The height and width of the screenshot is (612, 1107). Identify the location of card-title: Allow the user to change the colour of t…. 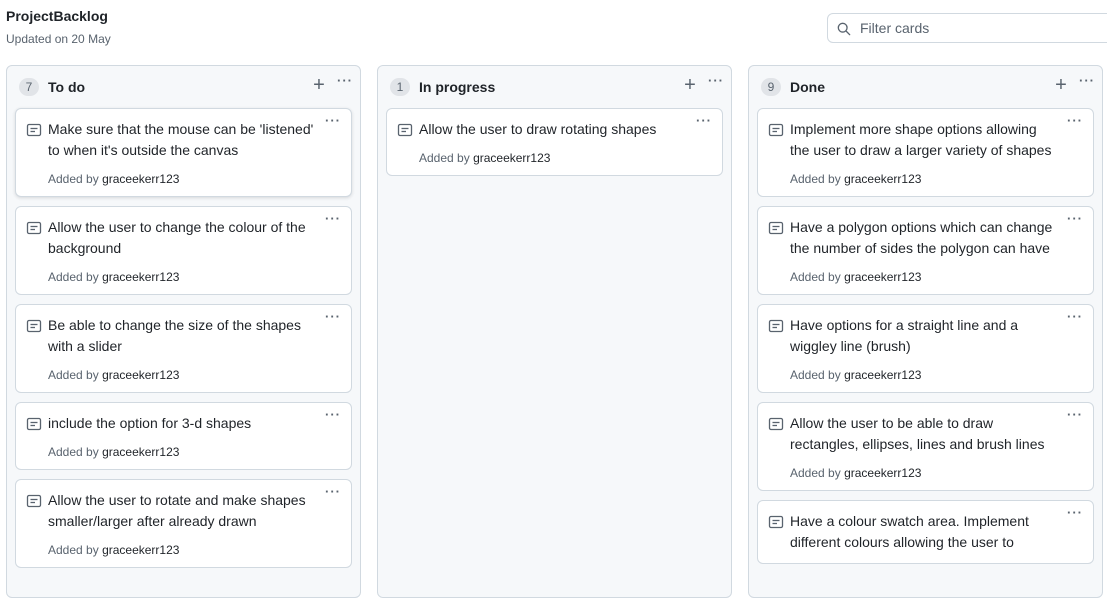
(181, 238).